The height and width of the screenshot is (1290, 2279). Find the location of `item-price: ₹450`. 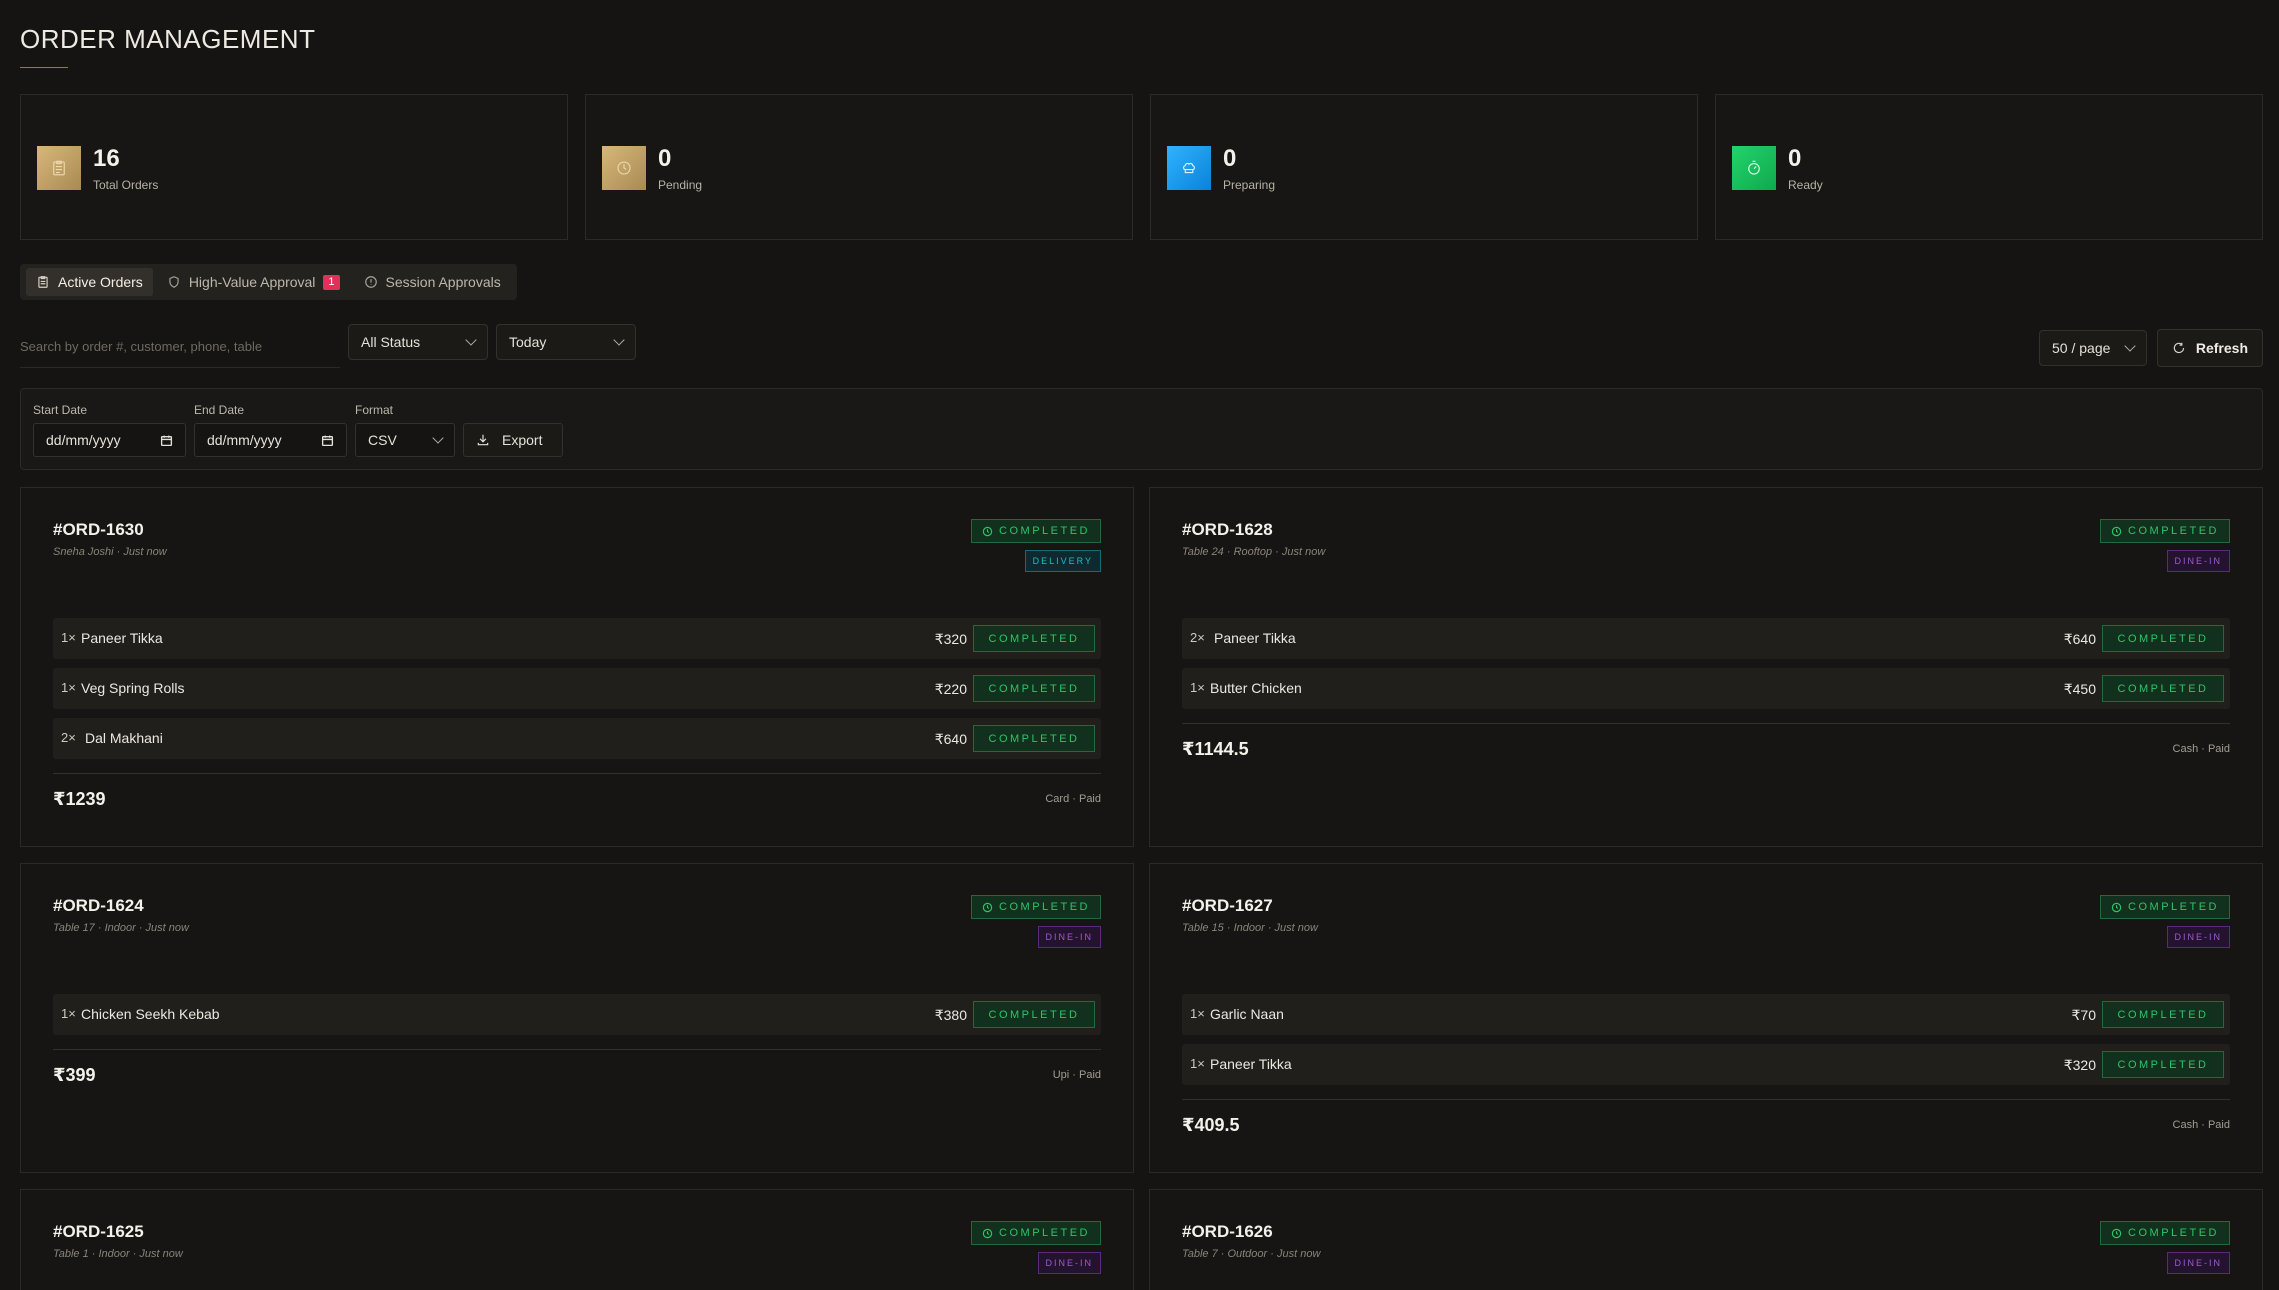

item-price: ₹450 is located at coordinates (2079, 689).